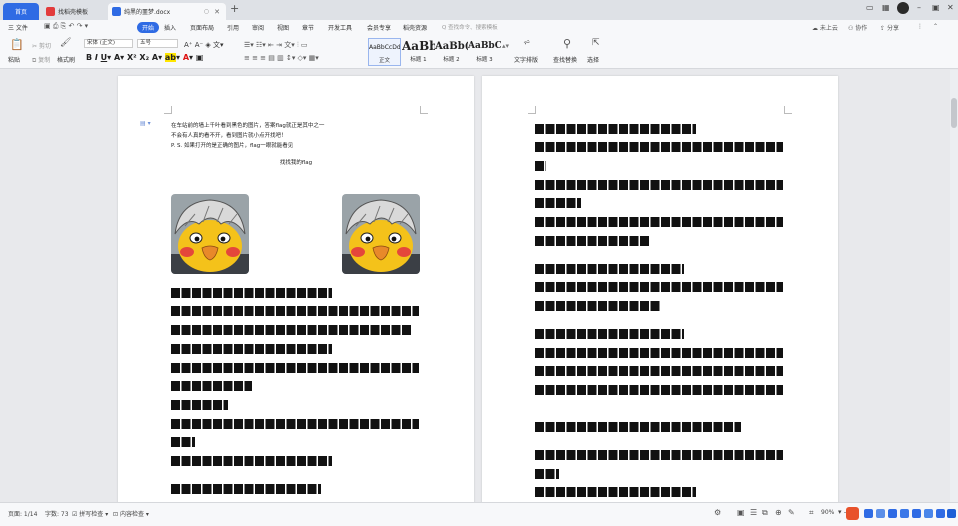 This screenshot has width=958, height=526. Describe the element at coordinates (765, 513) in the screenshot. I see `read-view-icon: ⧉` at that location.